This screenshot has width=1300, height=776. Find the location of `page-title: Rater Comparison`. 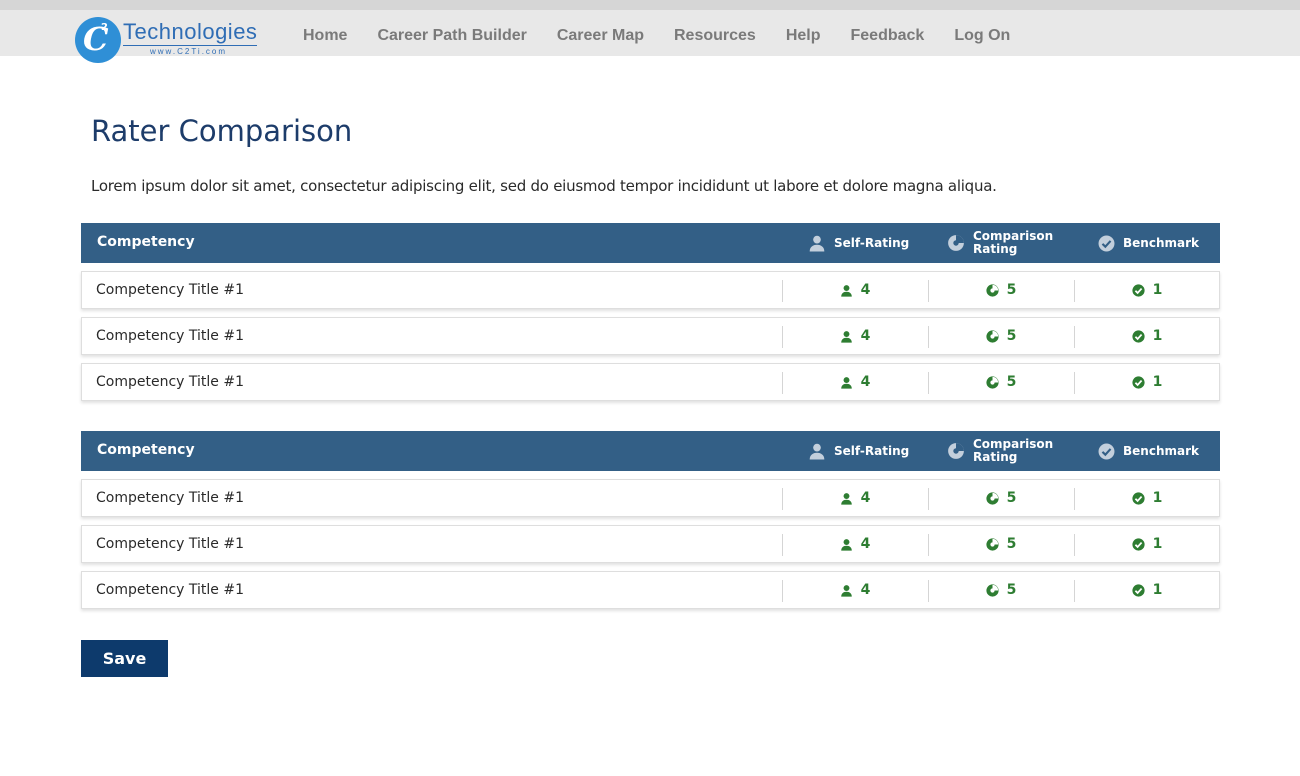

page-title: Rater Comparison is located at coordinates (222, 131).